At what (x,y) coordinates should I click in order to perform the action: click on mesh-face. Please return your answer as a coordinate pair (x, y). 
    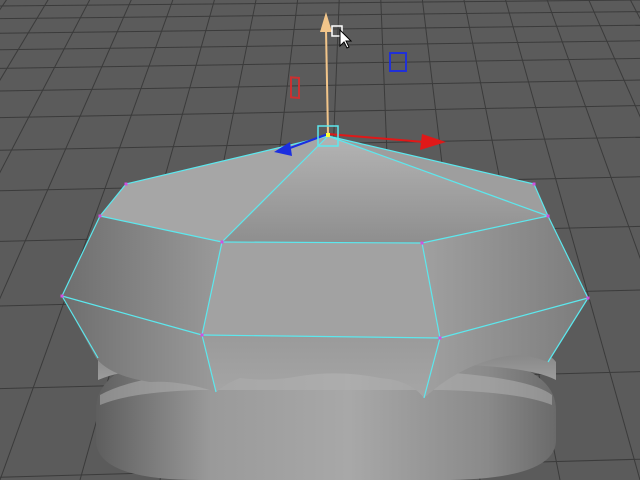
    Looking at the image, I should click on (321, 290).